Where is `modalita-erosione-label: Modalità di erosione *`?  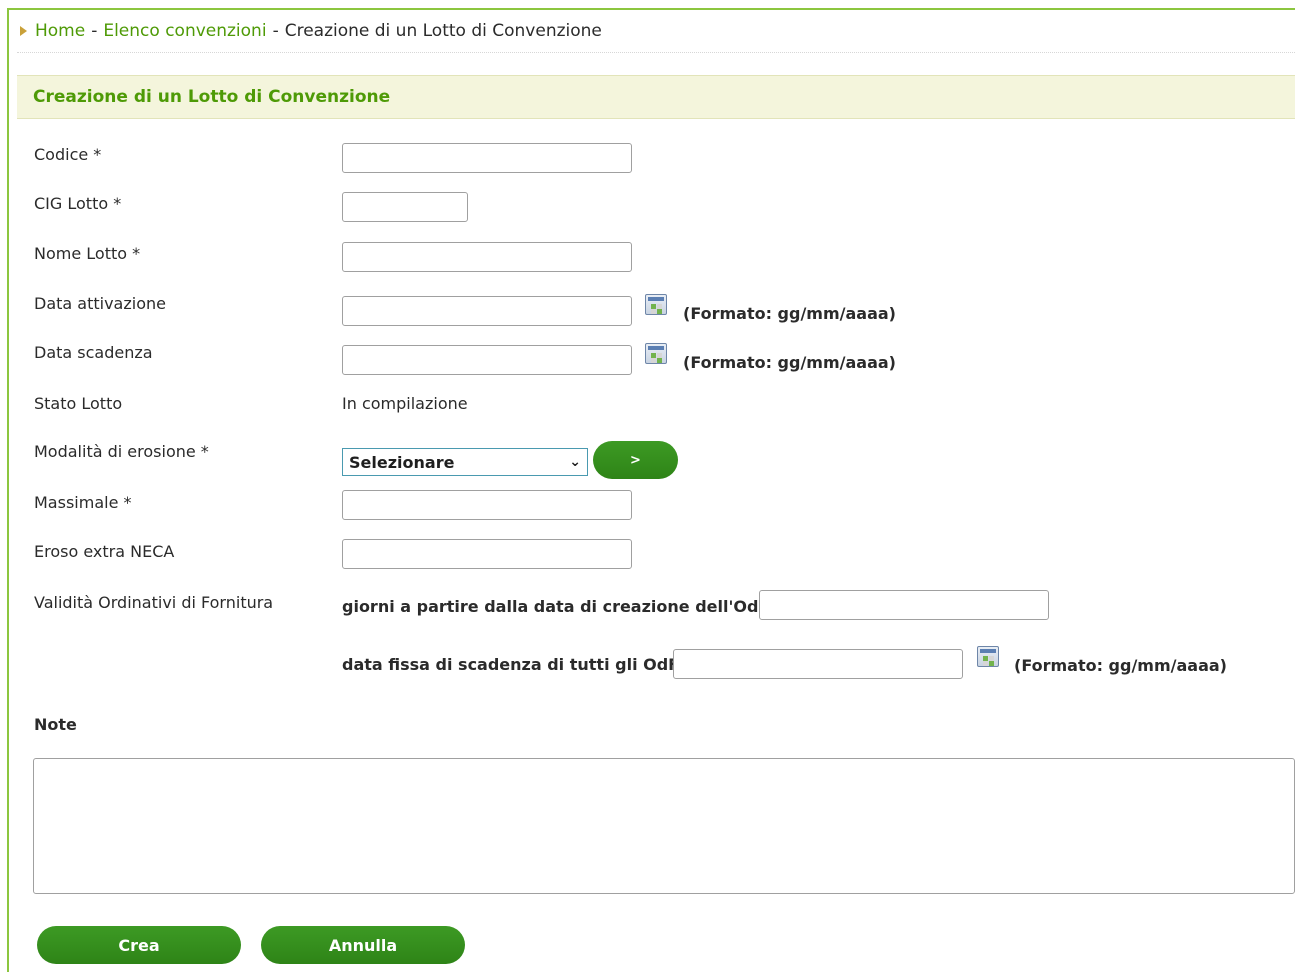 modalita-erosione-label: Modalità di erosione * is located at coordinates (121, 451).